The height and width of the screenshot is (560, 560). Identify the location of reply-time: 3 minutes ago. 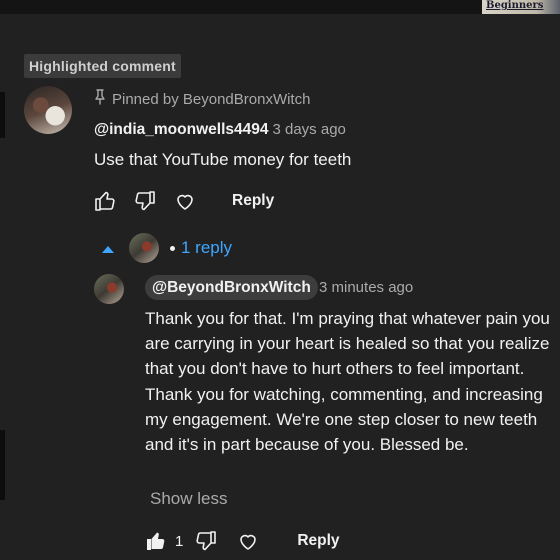
(366, 287).